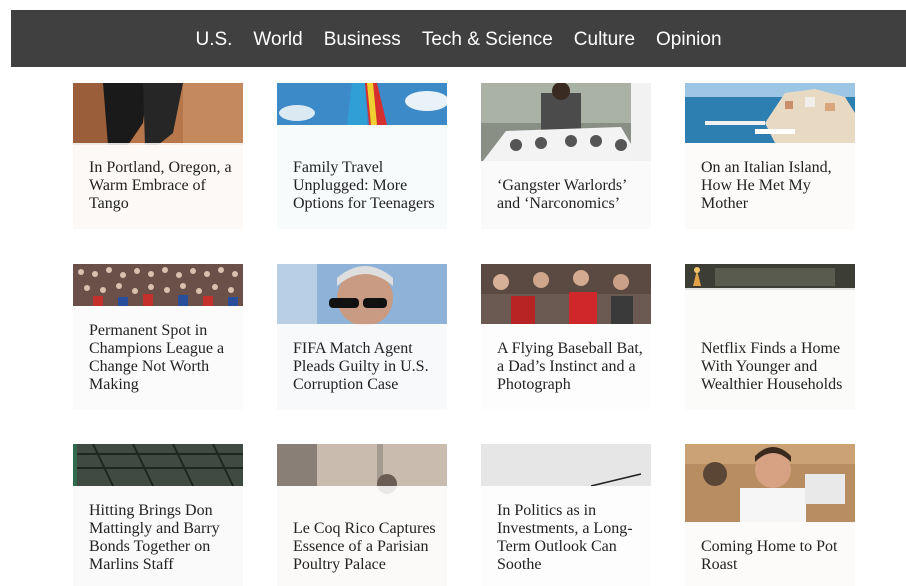 This screenshot has width=906, height=586. Describe the element at coordinates (770, 515) in the screenshot. I see `article-card-pot-roast: Coming Home to Pot Roast` at that location.